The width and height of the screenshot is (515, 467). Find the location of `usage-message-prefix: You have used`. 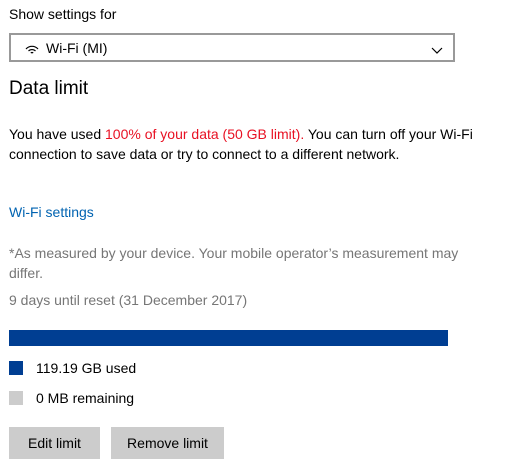

usage-message-prefix: You have used is located at coordinates (57, 134).